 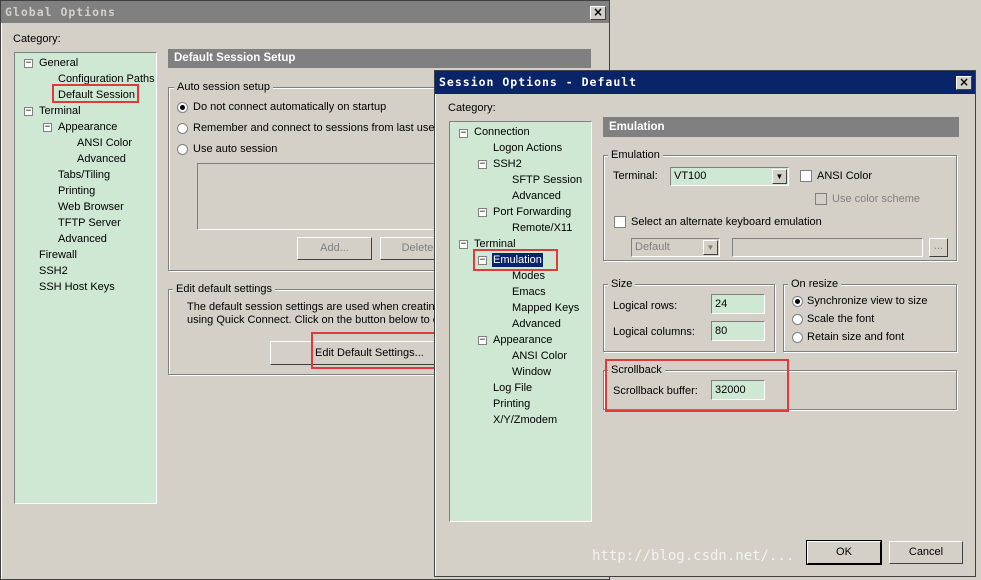 I want to click on use-color-scheme-label: Use color scheme, so click(x=876, y=199).